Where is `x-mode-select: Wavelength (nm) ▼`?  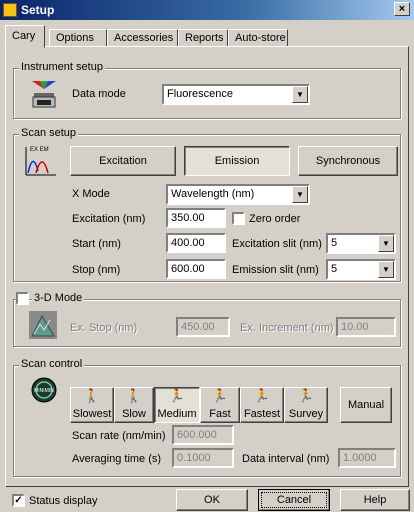
x-mode-select: Wavelength (nm) ▼ is located at coordinates (238, 194).